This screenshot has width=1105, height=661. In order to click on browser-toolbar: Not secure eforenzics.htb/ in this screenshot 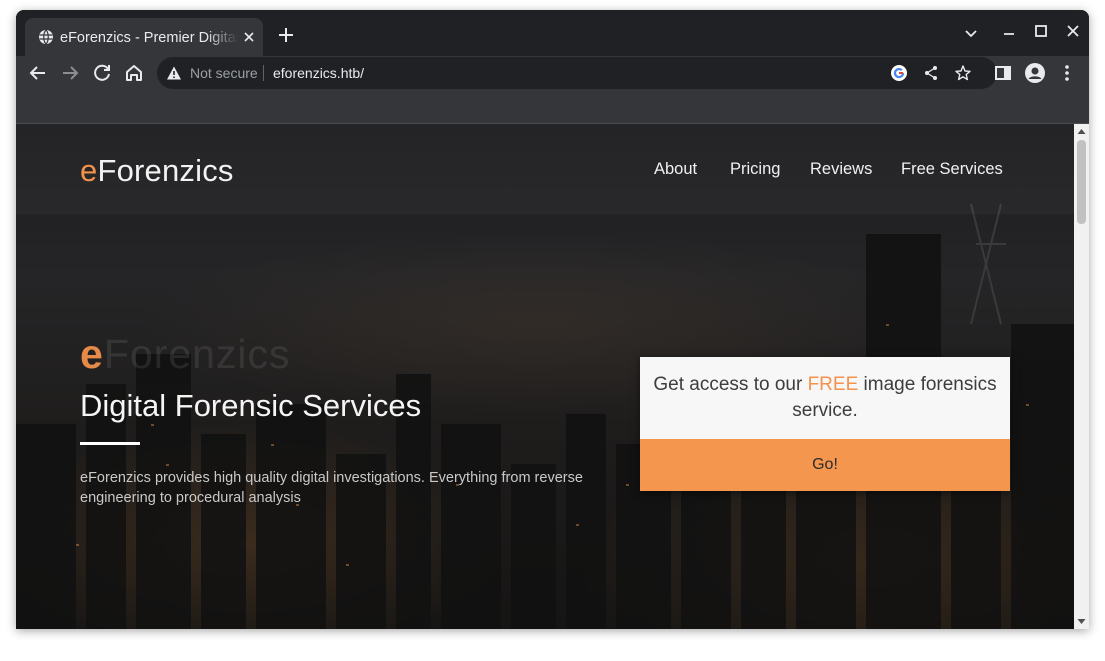, I will do `click(552, 73)`.